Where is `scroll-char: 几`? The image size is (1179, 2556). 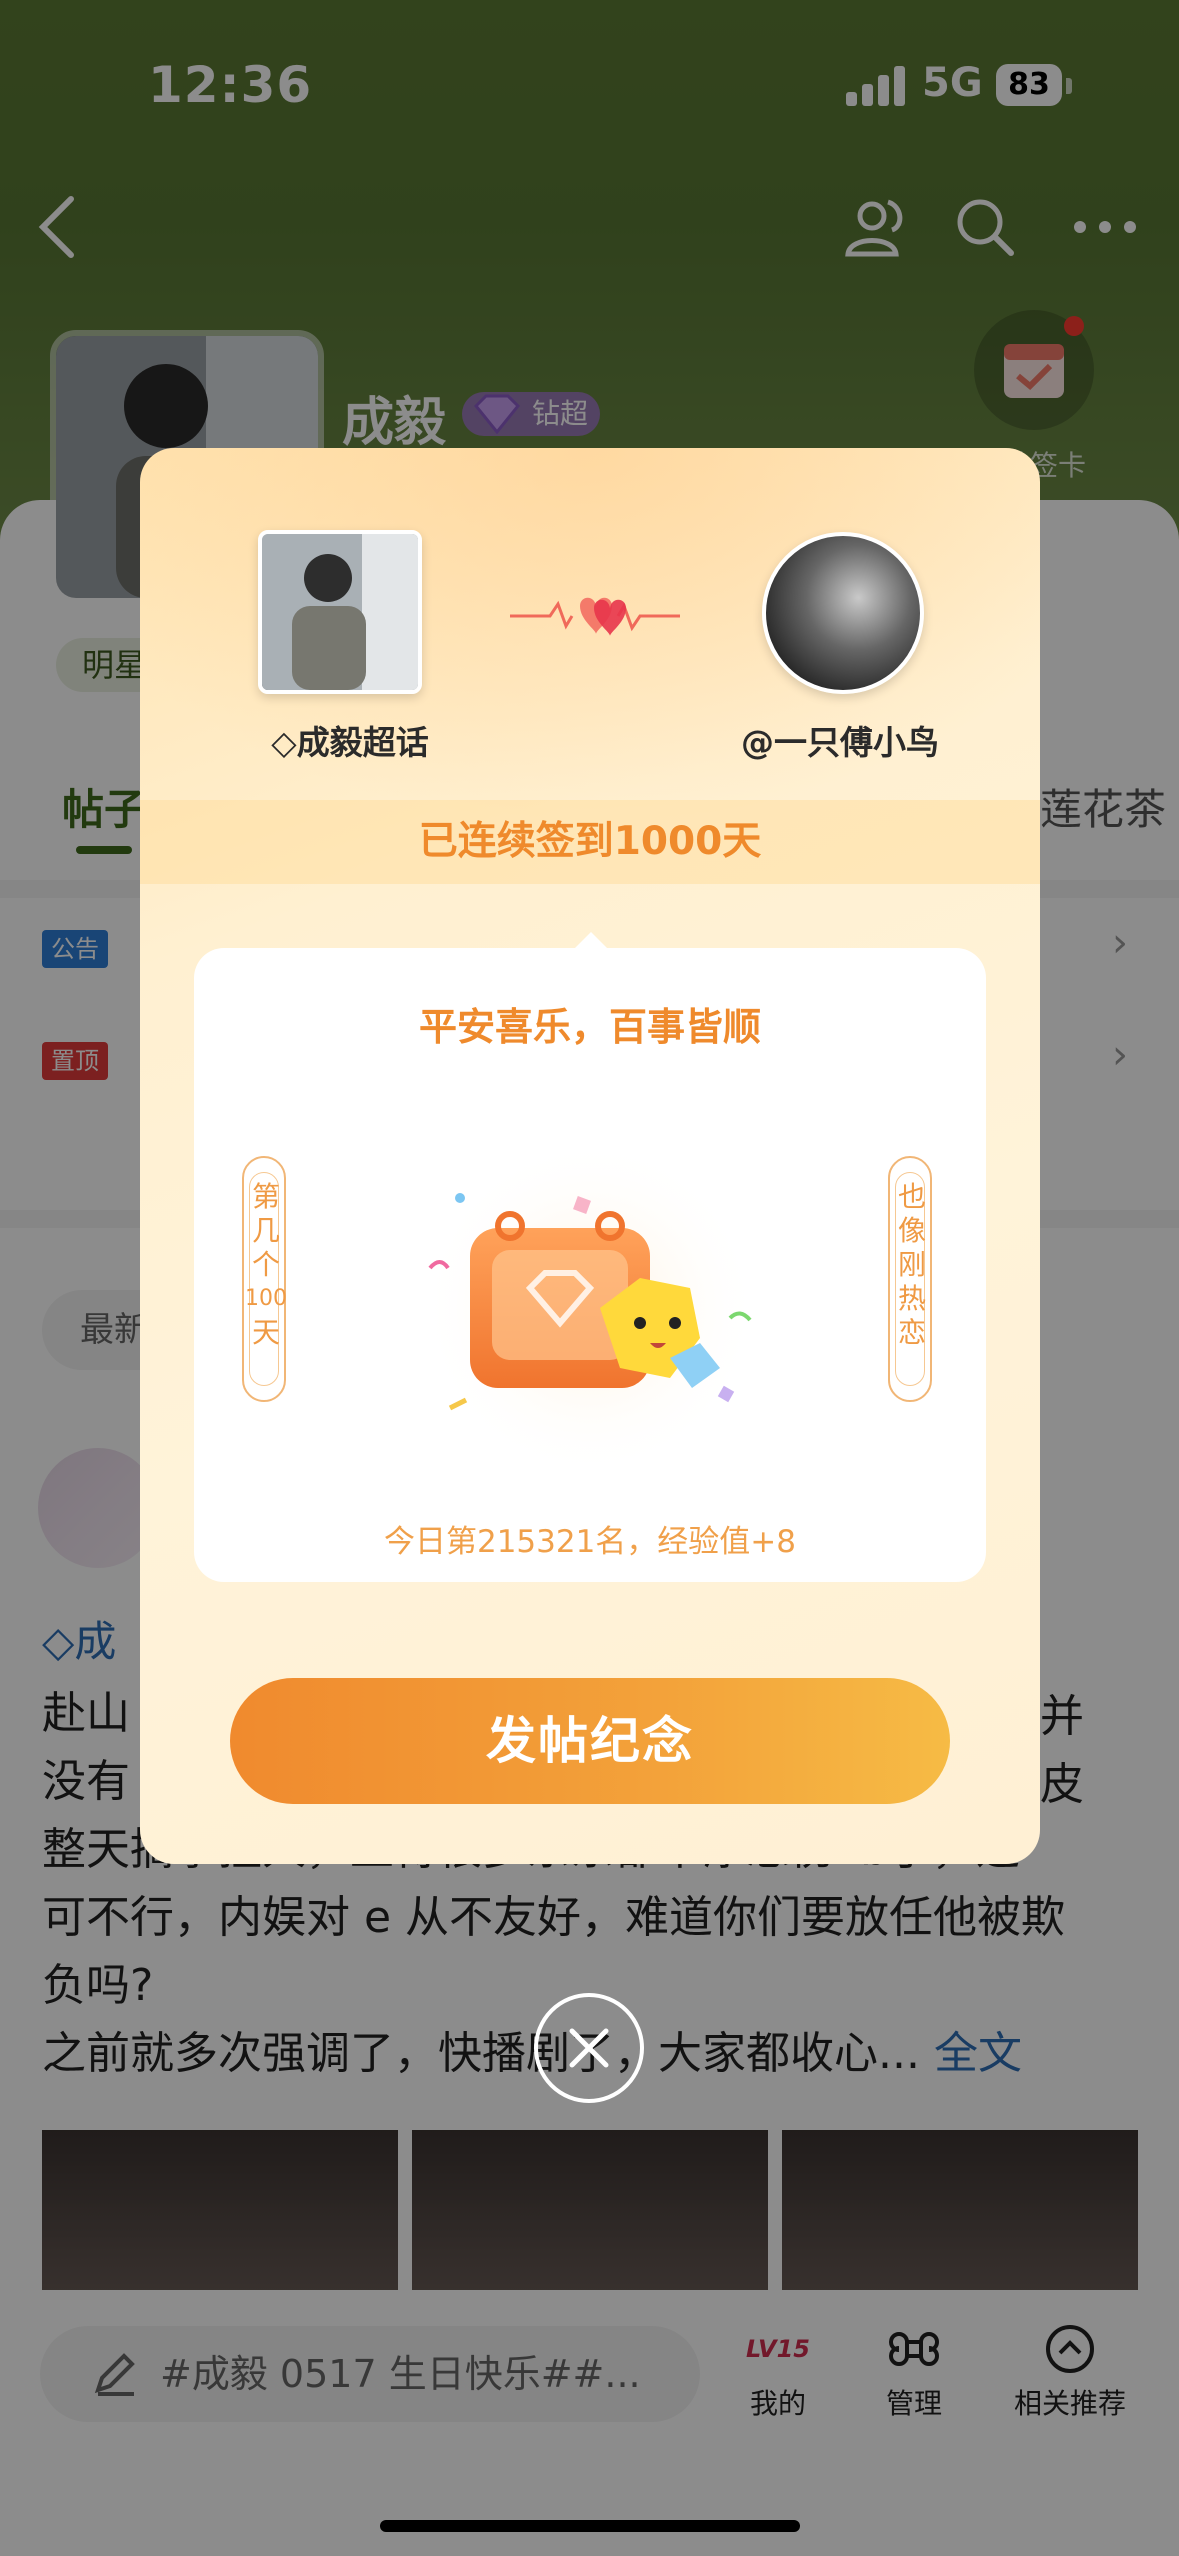 scroll-char: 几 is located at coordinates (265, 1230).